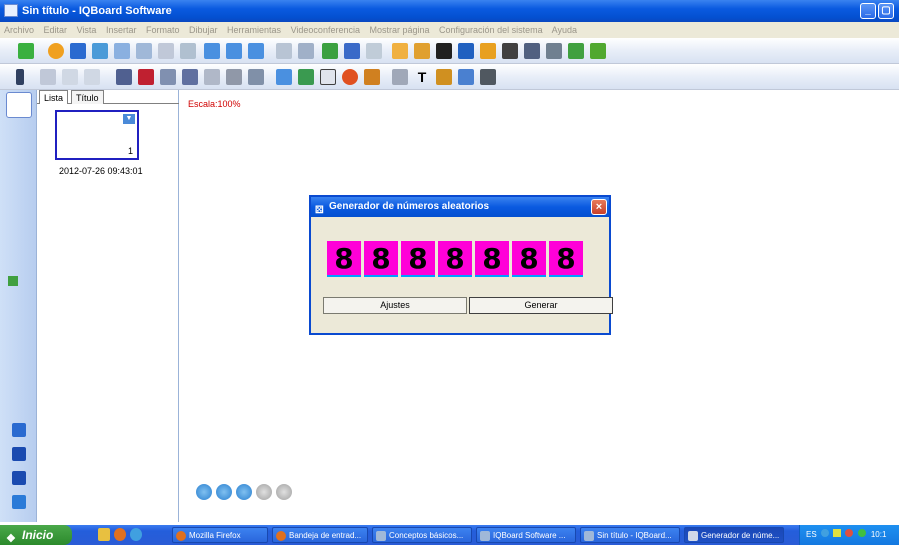 The width and height of the screenshot is (899, 549). What do you see at coordinates (220, 535) in the screenshot?
I see `taskbar-item-firefox: Mozilla Firefox` at bounding box center [220, 535].